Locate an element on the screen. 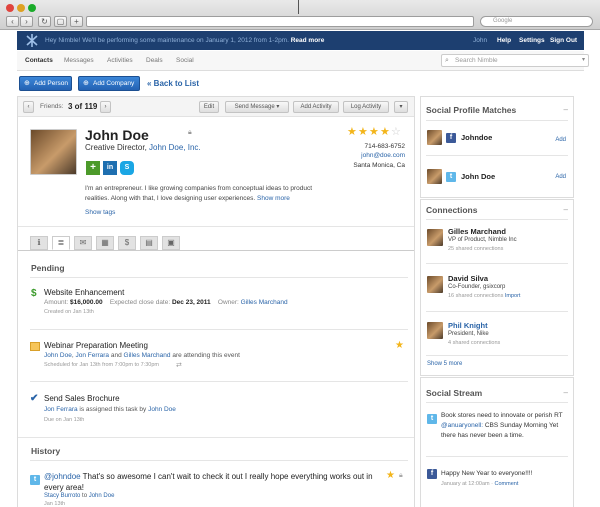 This screenshot has width=600, height=507. attendee-link: Gilles Marchand is located at coordinates (147, 355).